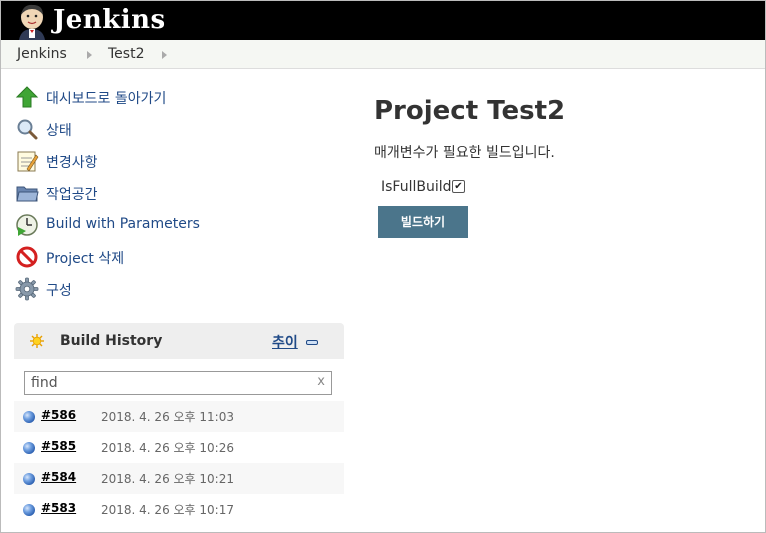 The width and height of the screenshot is (766, 533). Describe the element at coordinates (72, 195) in the screenshot. I see `task-label: 작업공간` at that location.